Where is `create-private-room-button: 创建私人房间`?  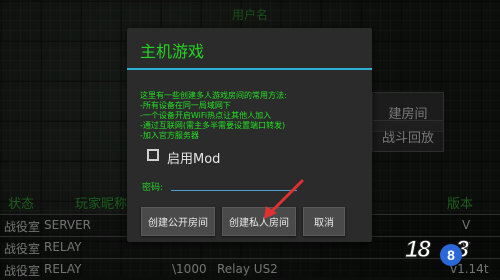 create-private-room-button: 创建私人房间 is located at coordinates (259, 221).